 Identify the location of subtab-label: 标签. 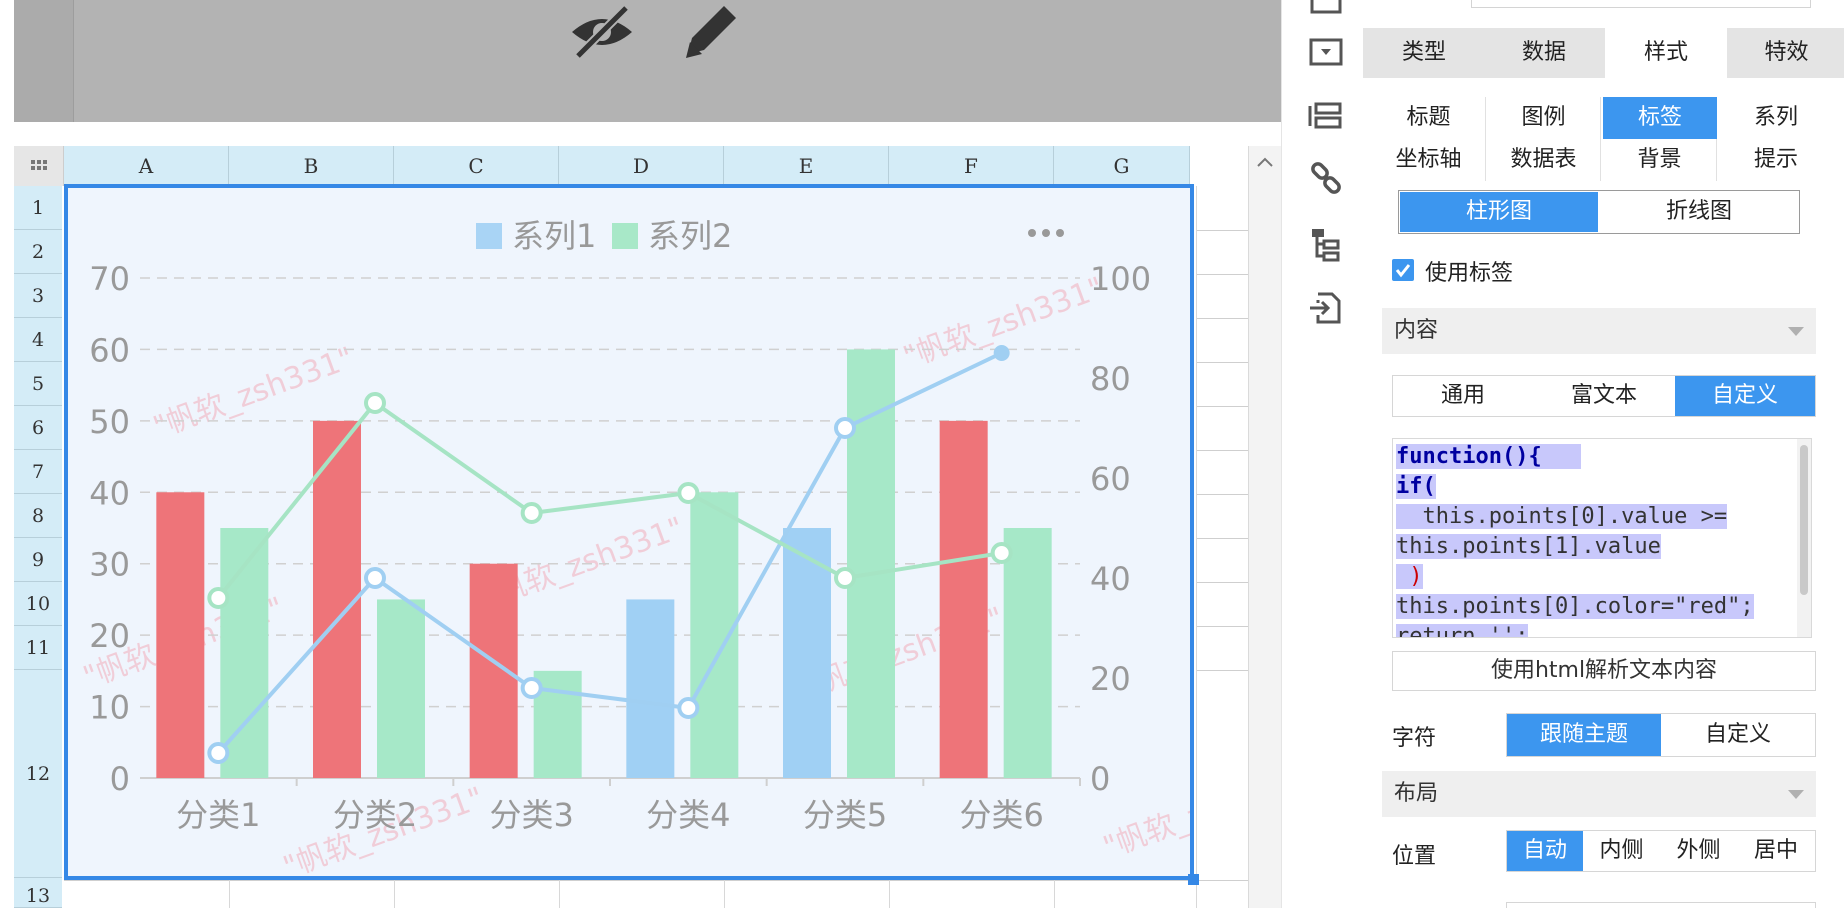
(1660, 118).